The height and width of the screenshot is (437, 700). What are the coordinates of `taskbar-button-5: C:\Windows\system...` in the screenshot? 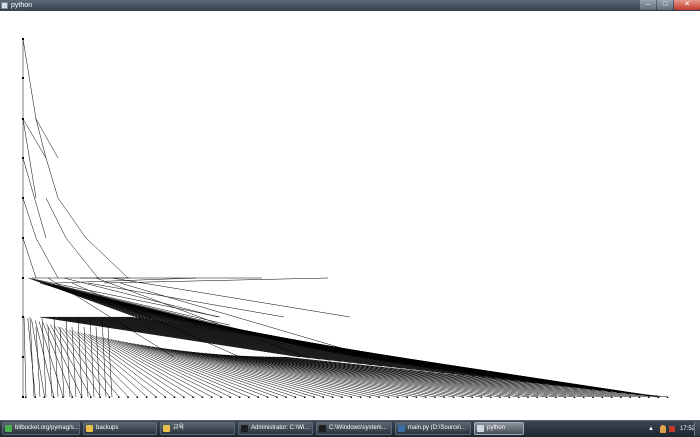 It's located at (354, 428).